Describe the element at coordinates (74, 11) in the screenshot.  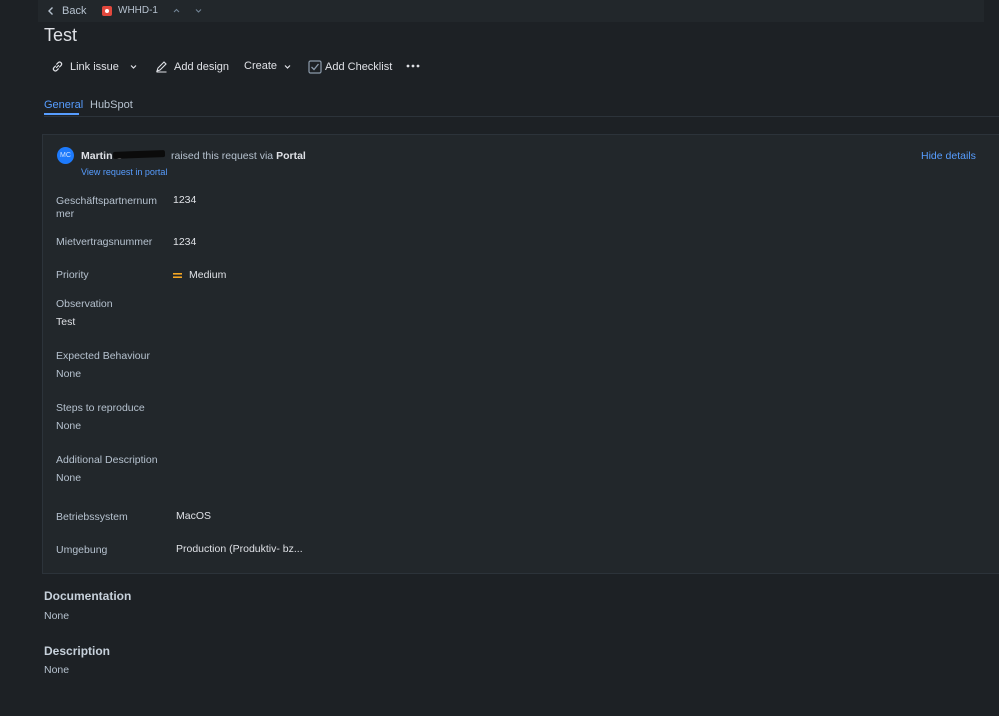
I see `back-label: Back` at that location.